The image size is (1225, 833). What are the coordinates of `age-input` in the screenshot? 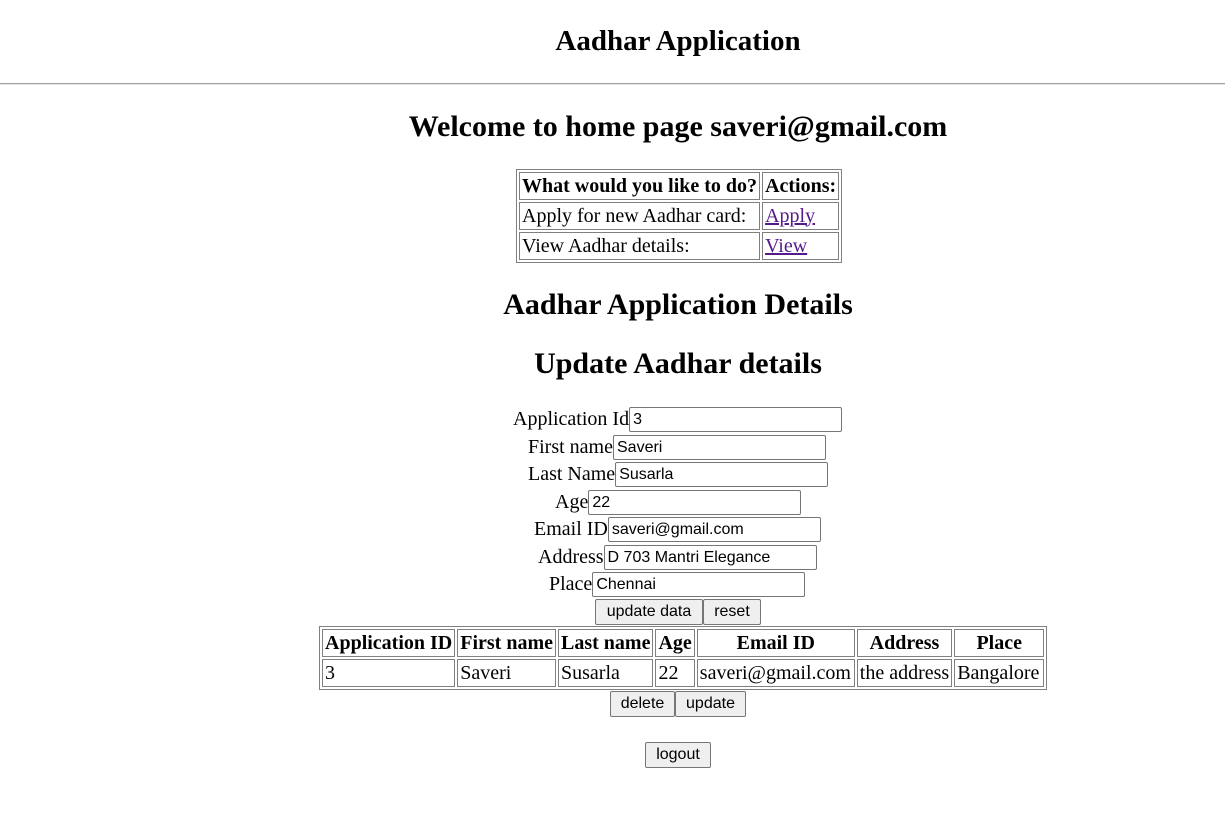 It's located at (695, 502).